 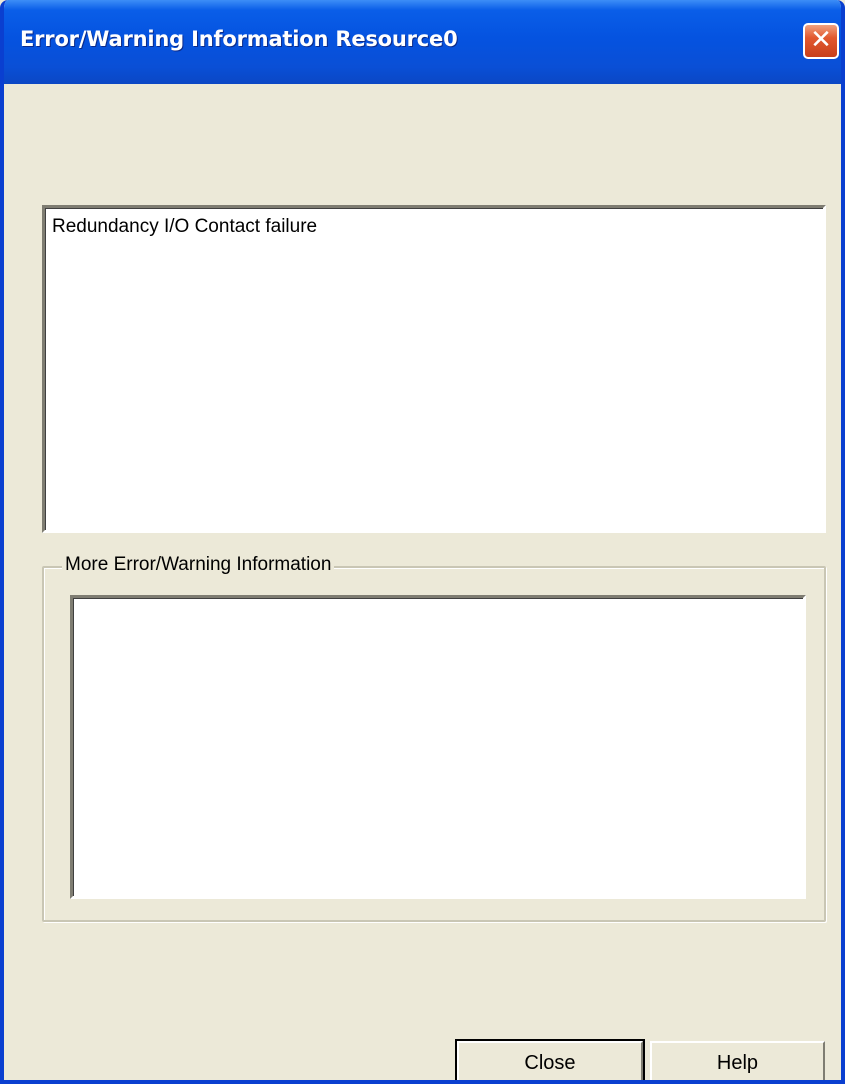 What do you see at coordinates (550, 1059) in the screenshot?
I see `close-button: Close` at bounding box center [550, 1059].